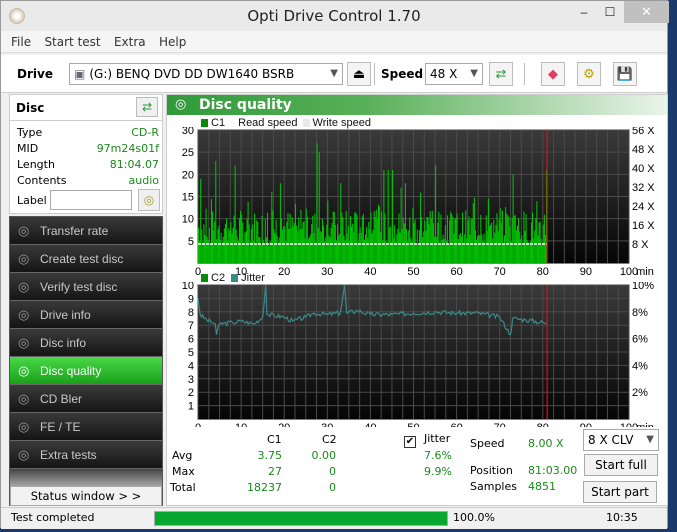  What do you see at coordinates (86, 287) in the screenshot?
I see `nav-verify-test-disc: ◎ Verify test disc` at bounding box center [86, 287].